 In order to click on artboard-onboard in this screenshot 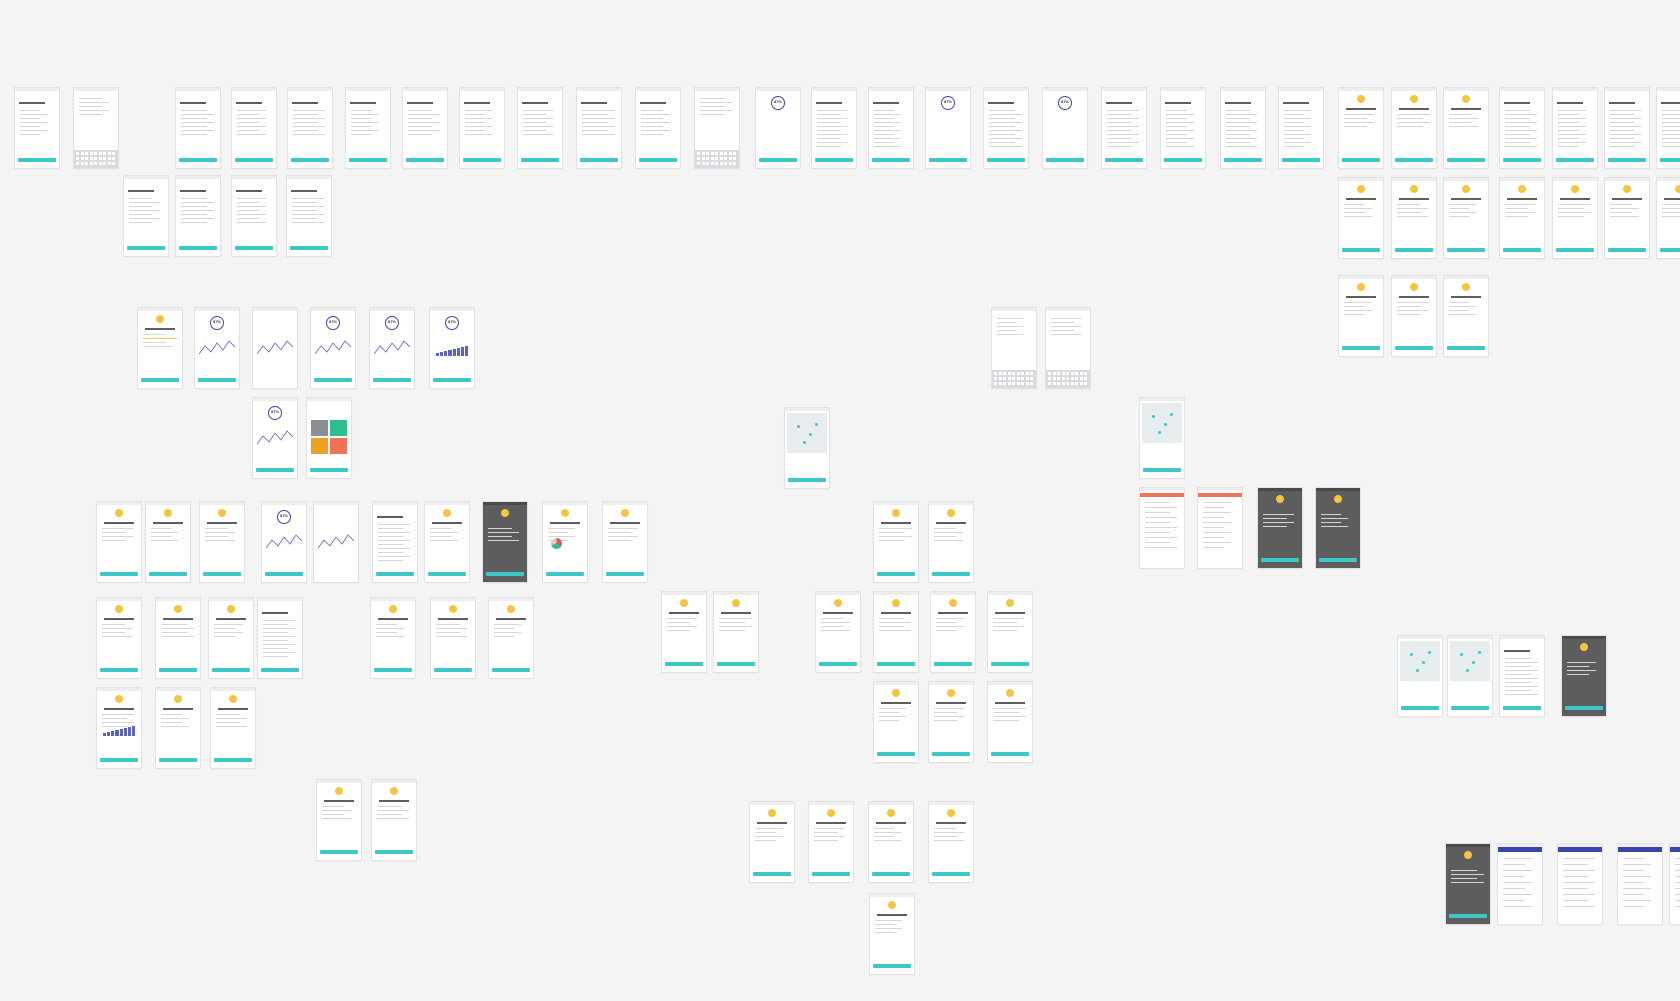, I will do `click(1522, 128)`.